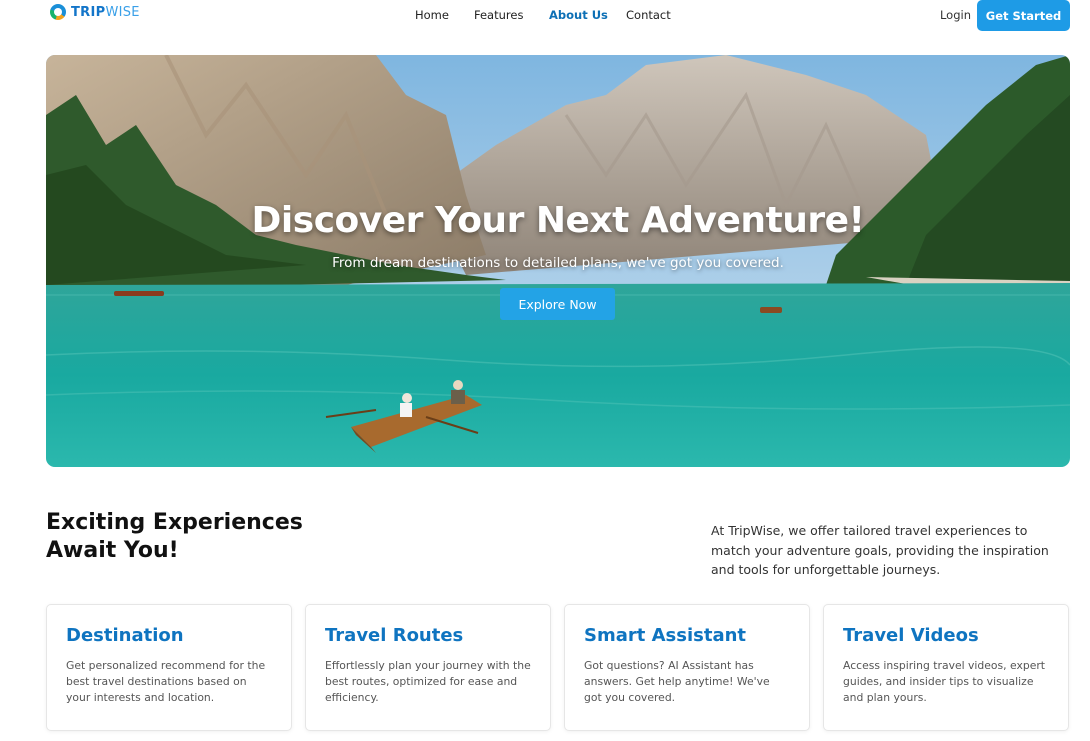 The image size is (1090, 741). Describe the element at coordinates (174, 522) in the screenshot. I see `experiences-heading-line1: Exciting Experiences` at that location.